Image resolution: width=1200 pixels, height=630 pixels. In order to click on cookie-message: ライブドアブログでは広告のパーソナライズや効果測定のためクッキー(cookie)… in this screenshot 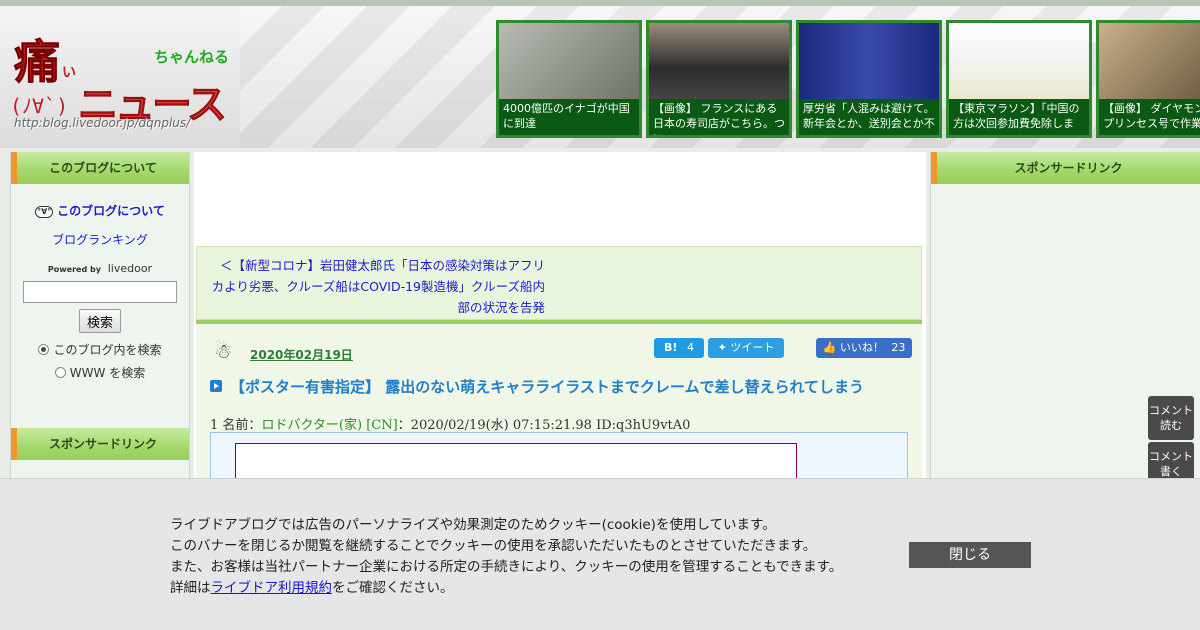, I will do `click(506, 557)`.